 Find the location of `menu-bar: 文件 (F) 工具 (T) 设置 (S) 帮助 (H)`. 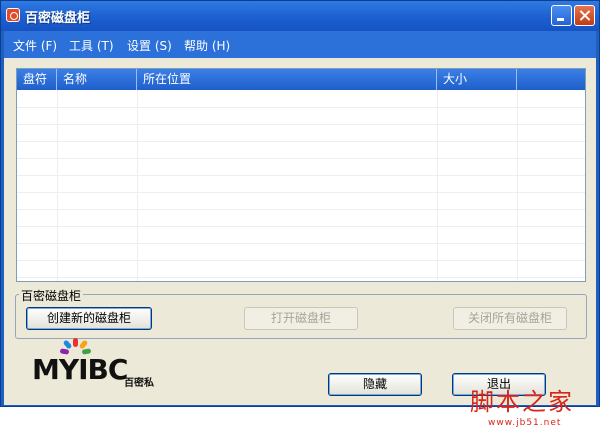

menu-bar: 文件 (F) 工具 (T) 设置 (S) 帮助 (H) is located at coordinates (300, 44).